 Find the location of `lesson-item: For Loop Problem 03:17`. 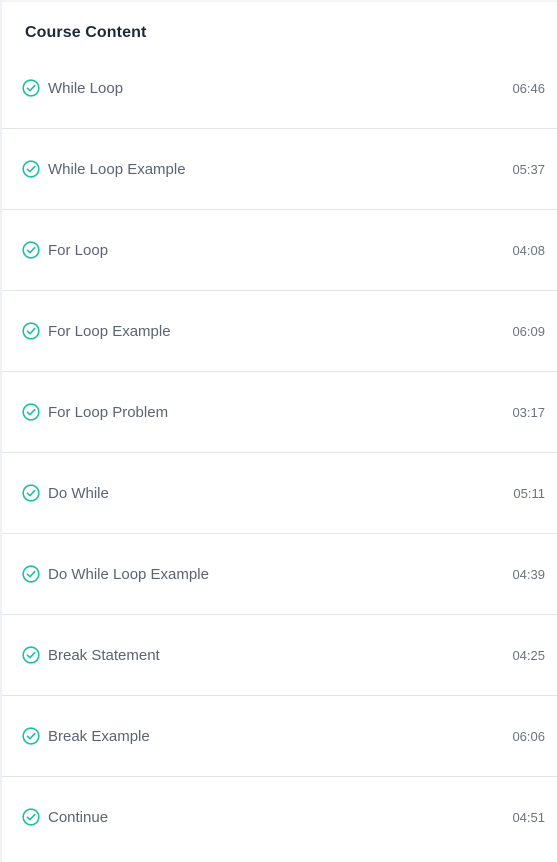

lesson-item: For Loop Problem 03:17 is located at coordinates (279, 412).